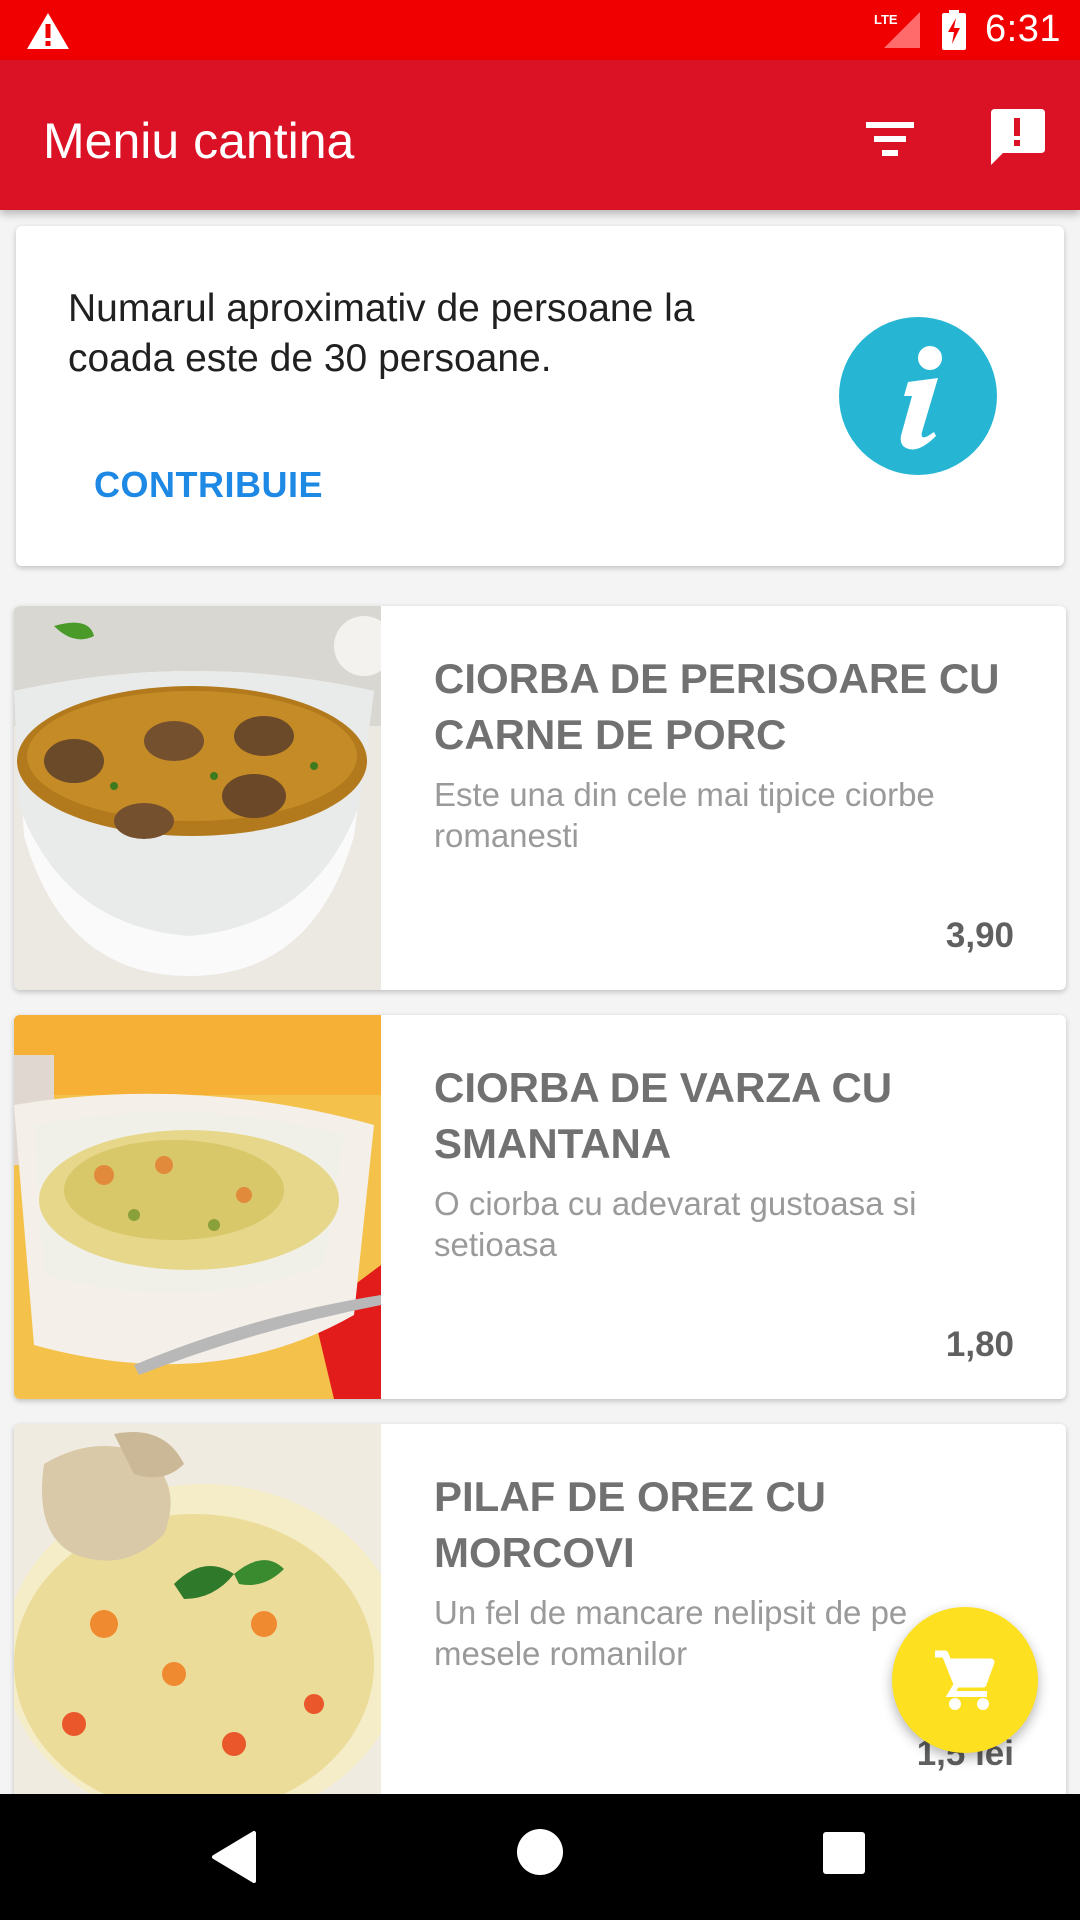  I want to click on battery-charging-icon, so click(954, 30).